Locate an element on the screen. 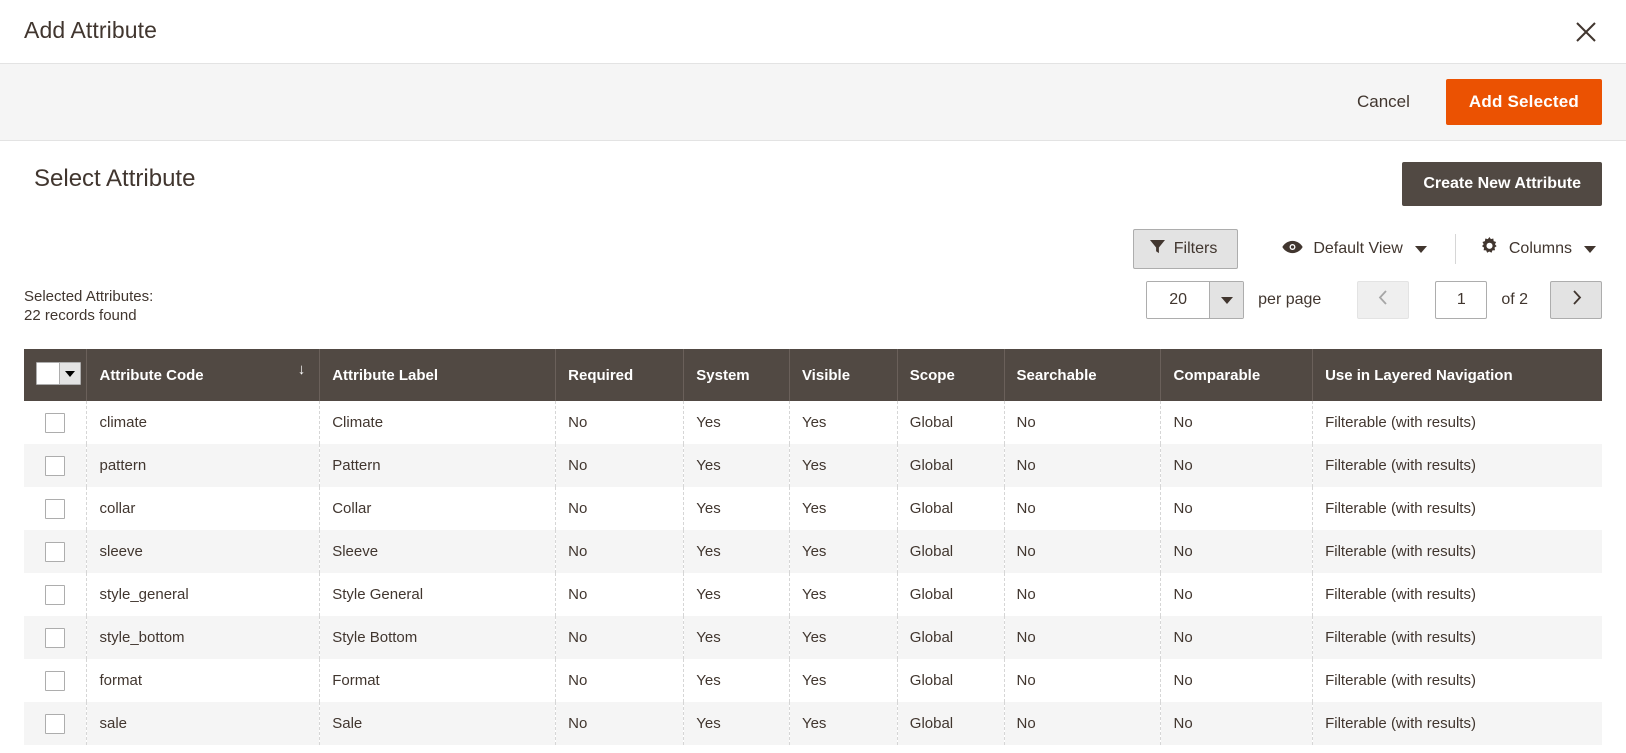 This screenshot has height=753, width=1626. records-found-label: 22 records found is located at coordinates (80, 315).